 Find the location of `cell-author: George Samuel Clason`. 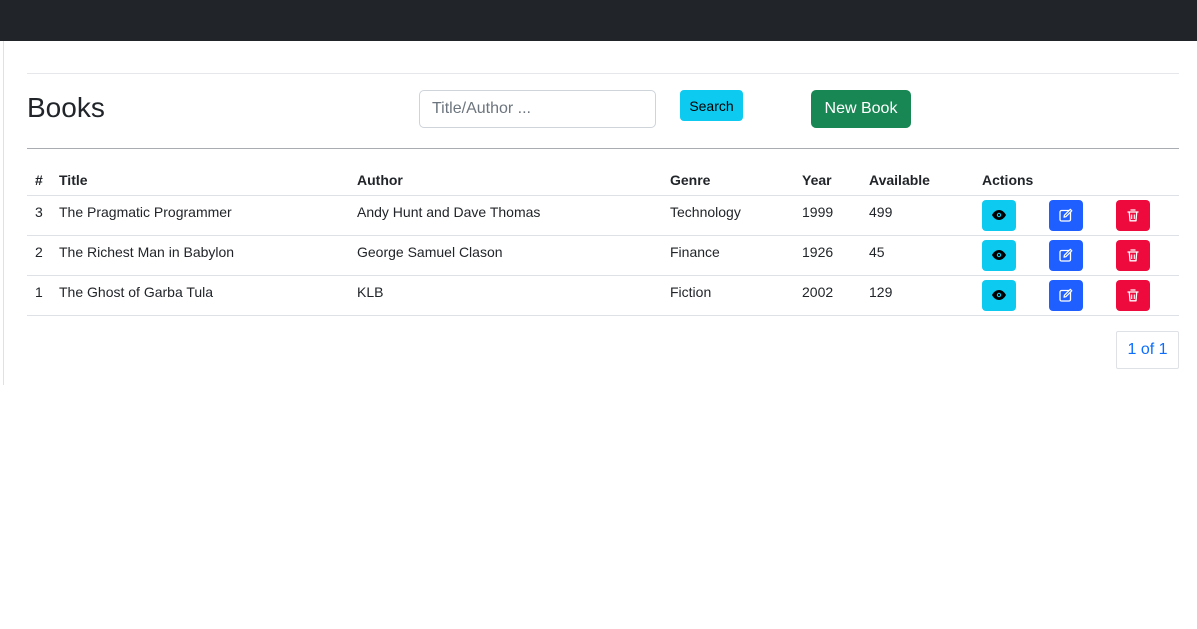

cell-author: George Samuel Clason is located at coordinates (505, 255).